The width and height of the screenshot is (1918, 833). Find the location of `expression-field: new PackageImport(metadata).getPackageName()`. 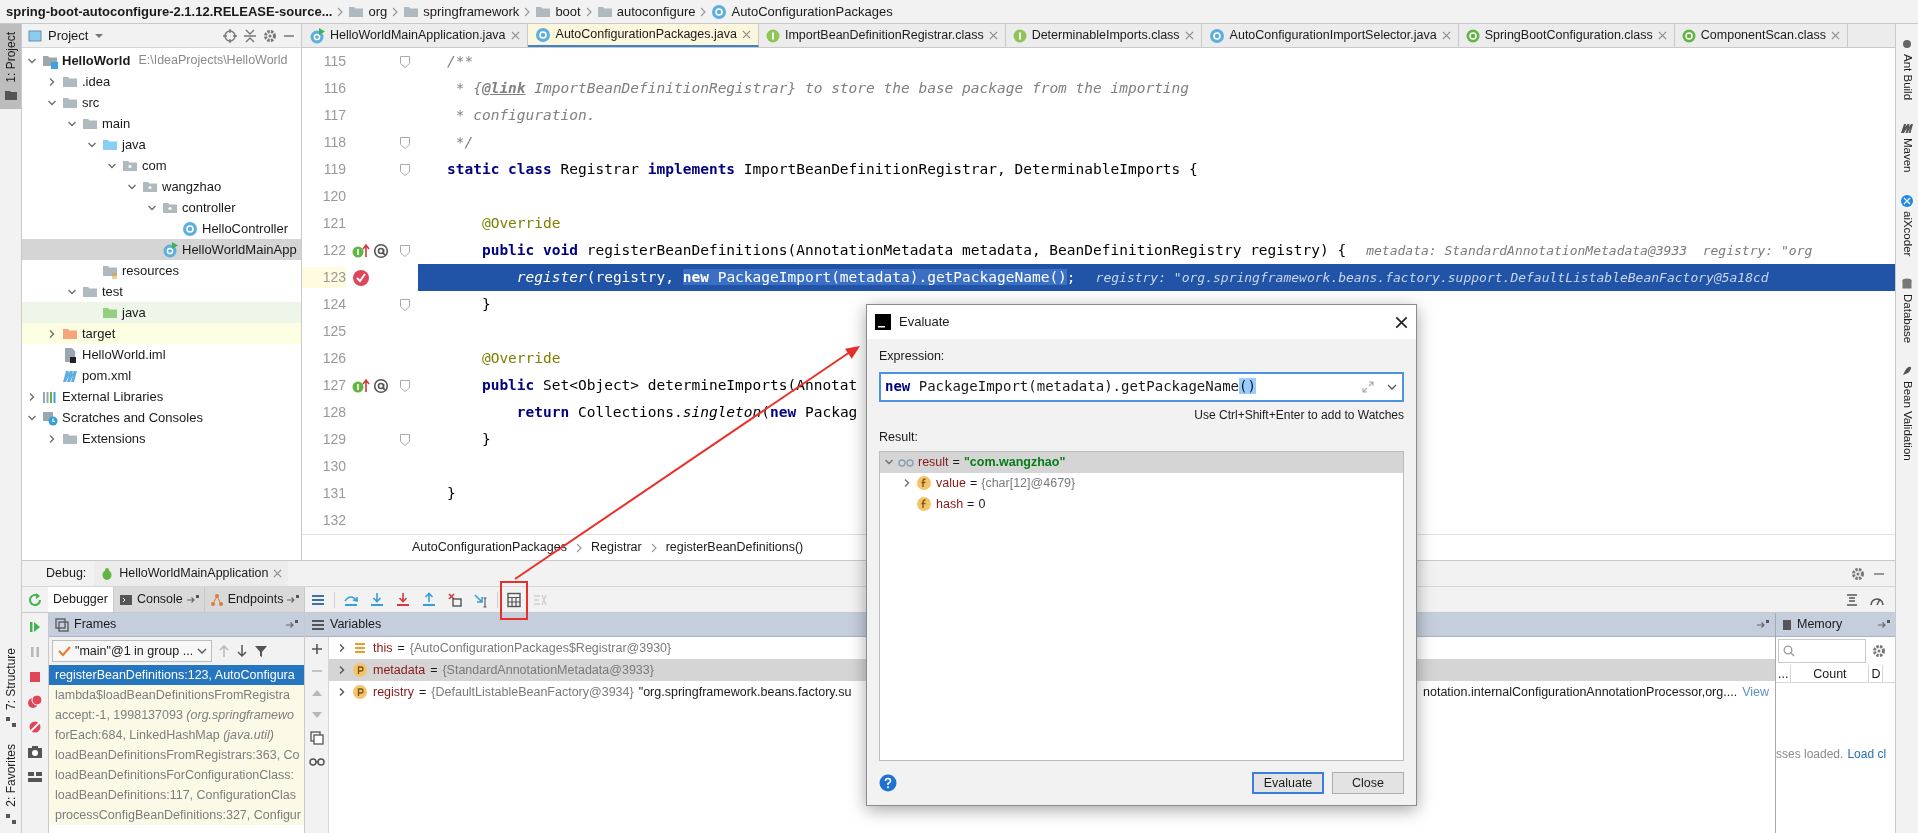

expression-field: new PackageImport(metadata).getPackageName() is located at coordinates (1141, 386).